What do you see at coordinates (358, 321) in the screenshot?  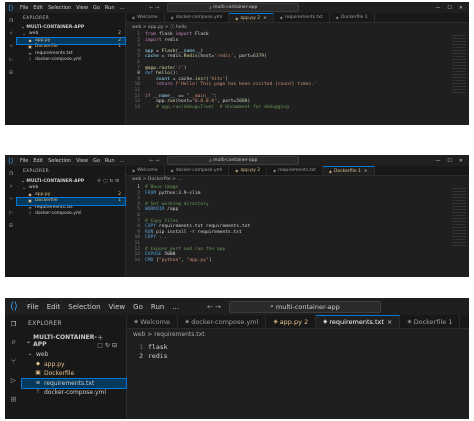 I see `tab-requirements-txt: ◈ requirements.txt ×` at bounding box center [358, 321].